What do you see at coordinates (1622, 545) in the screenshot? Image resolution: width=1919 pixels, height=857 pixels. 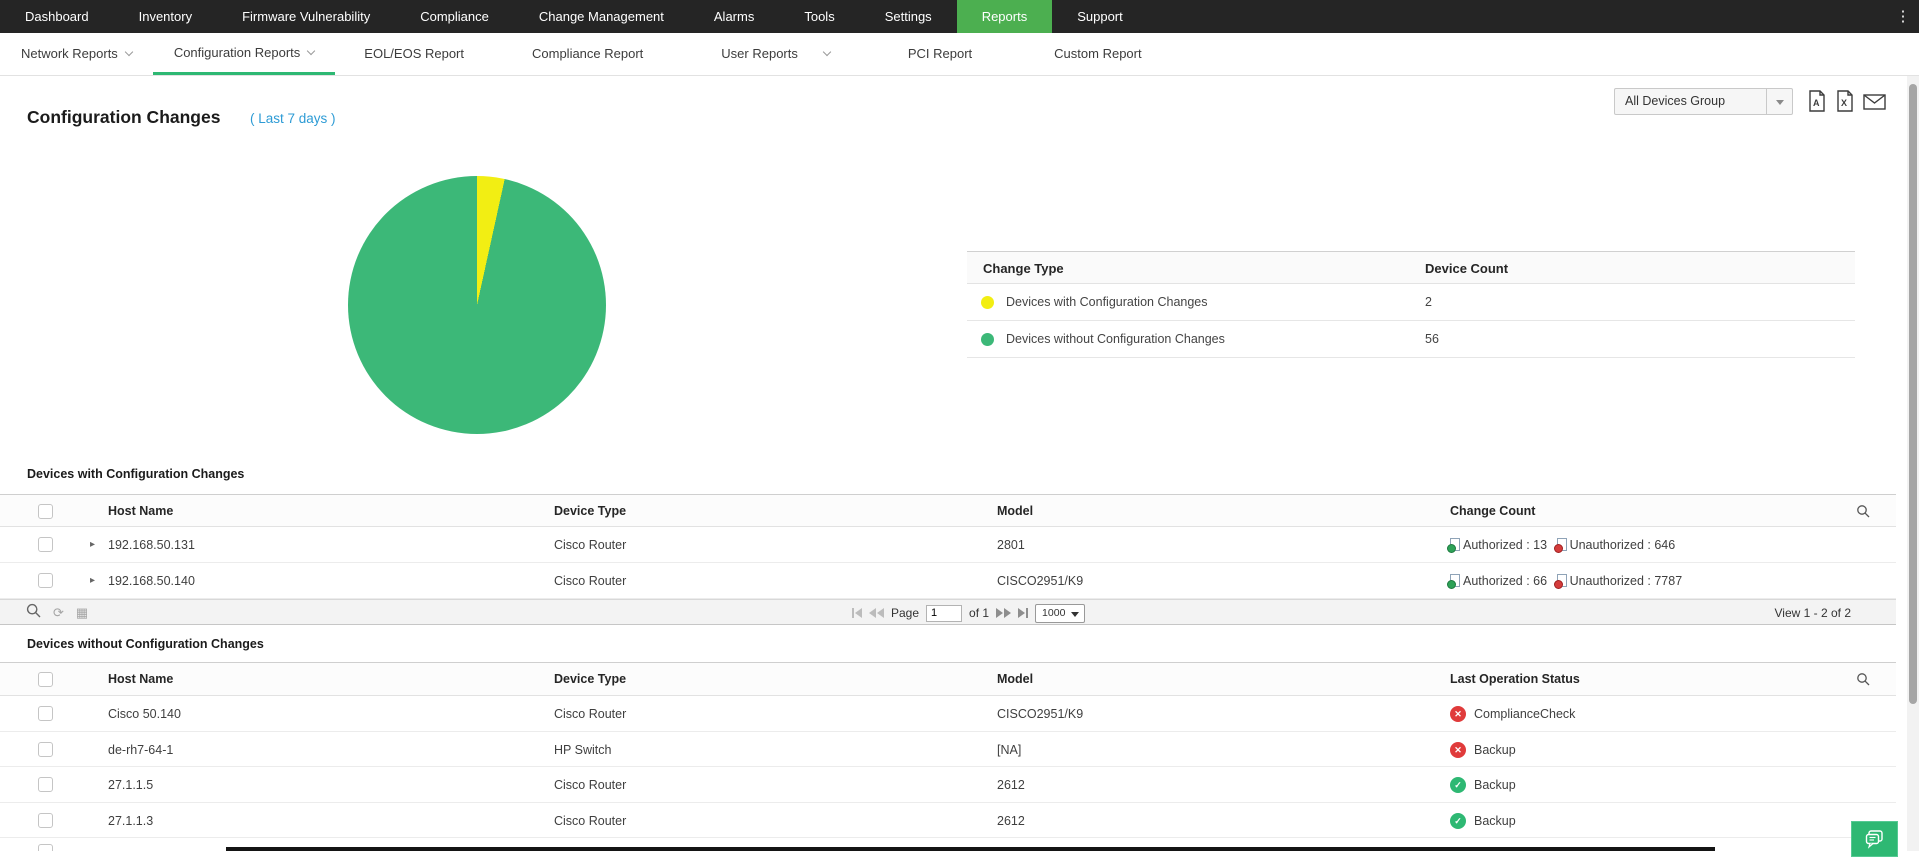 I see `unauthorized-count: Unauthorized : 646` at bounding box center [1622, 545].